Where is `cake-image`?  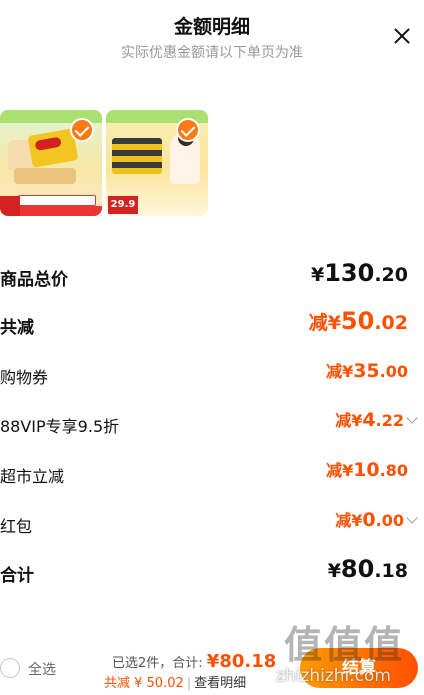
cake-image is located at coordinates (45, 176).